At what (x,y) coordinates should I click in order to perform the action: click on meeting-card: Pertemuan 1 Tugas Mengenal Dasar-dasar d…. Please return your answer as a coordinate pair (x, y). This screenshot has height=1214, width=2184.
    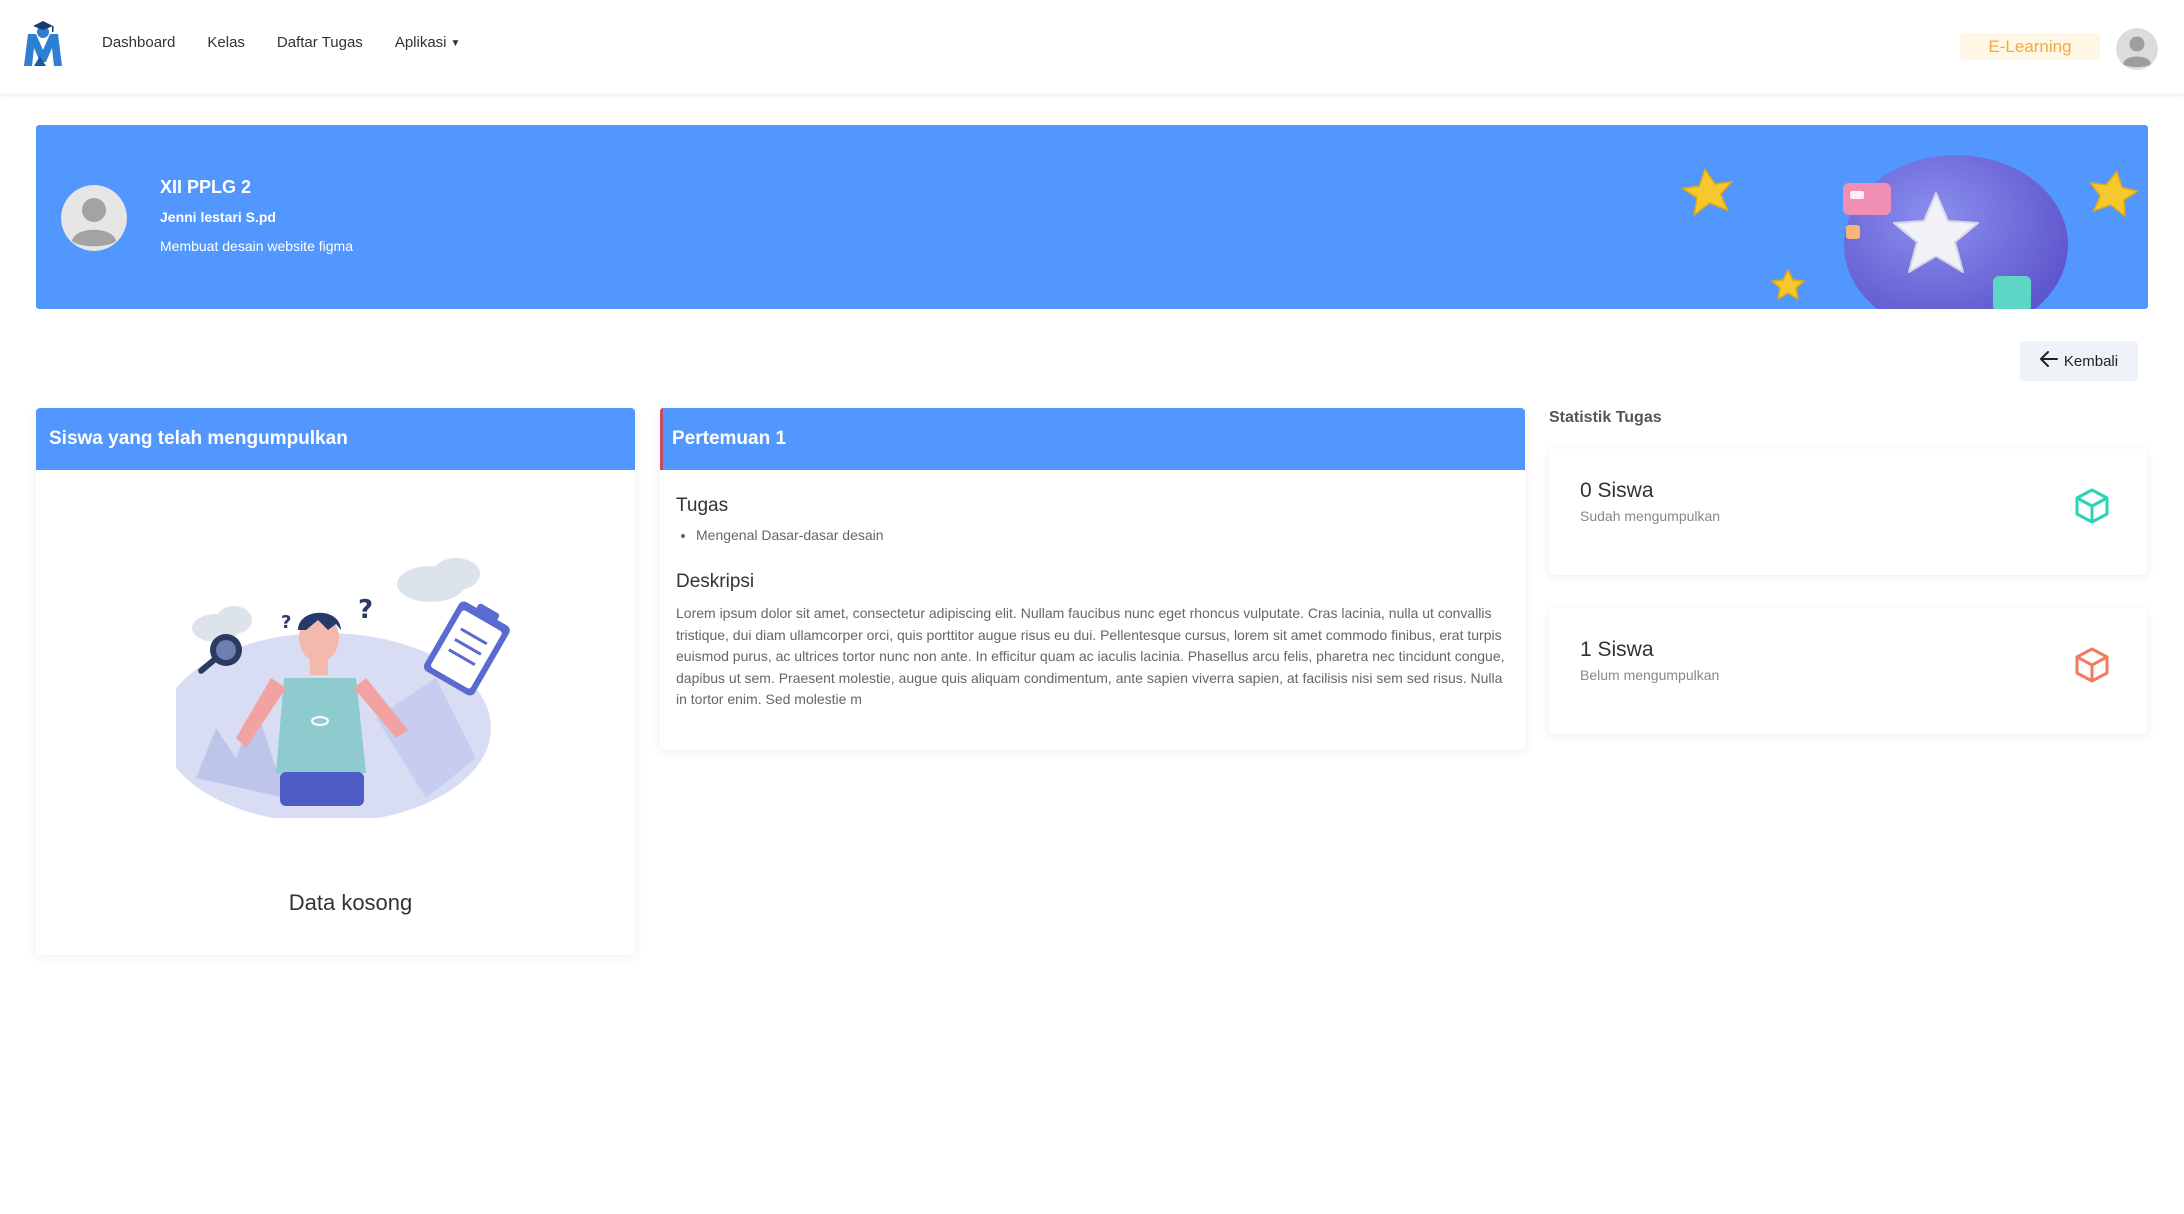
    Looking at the image, I should click on (1092, 579).